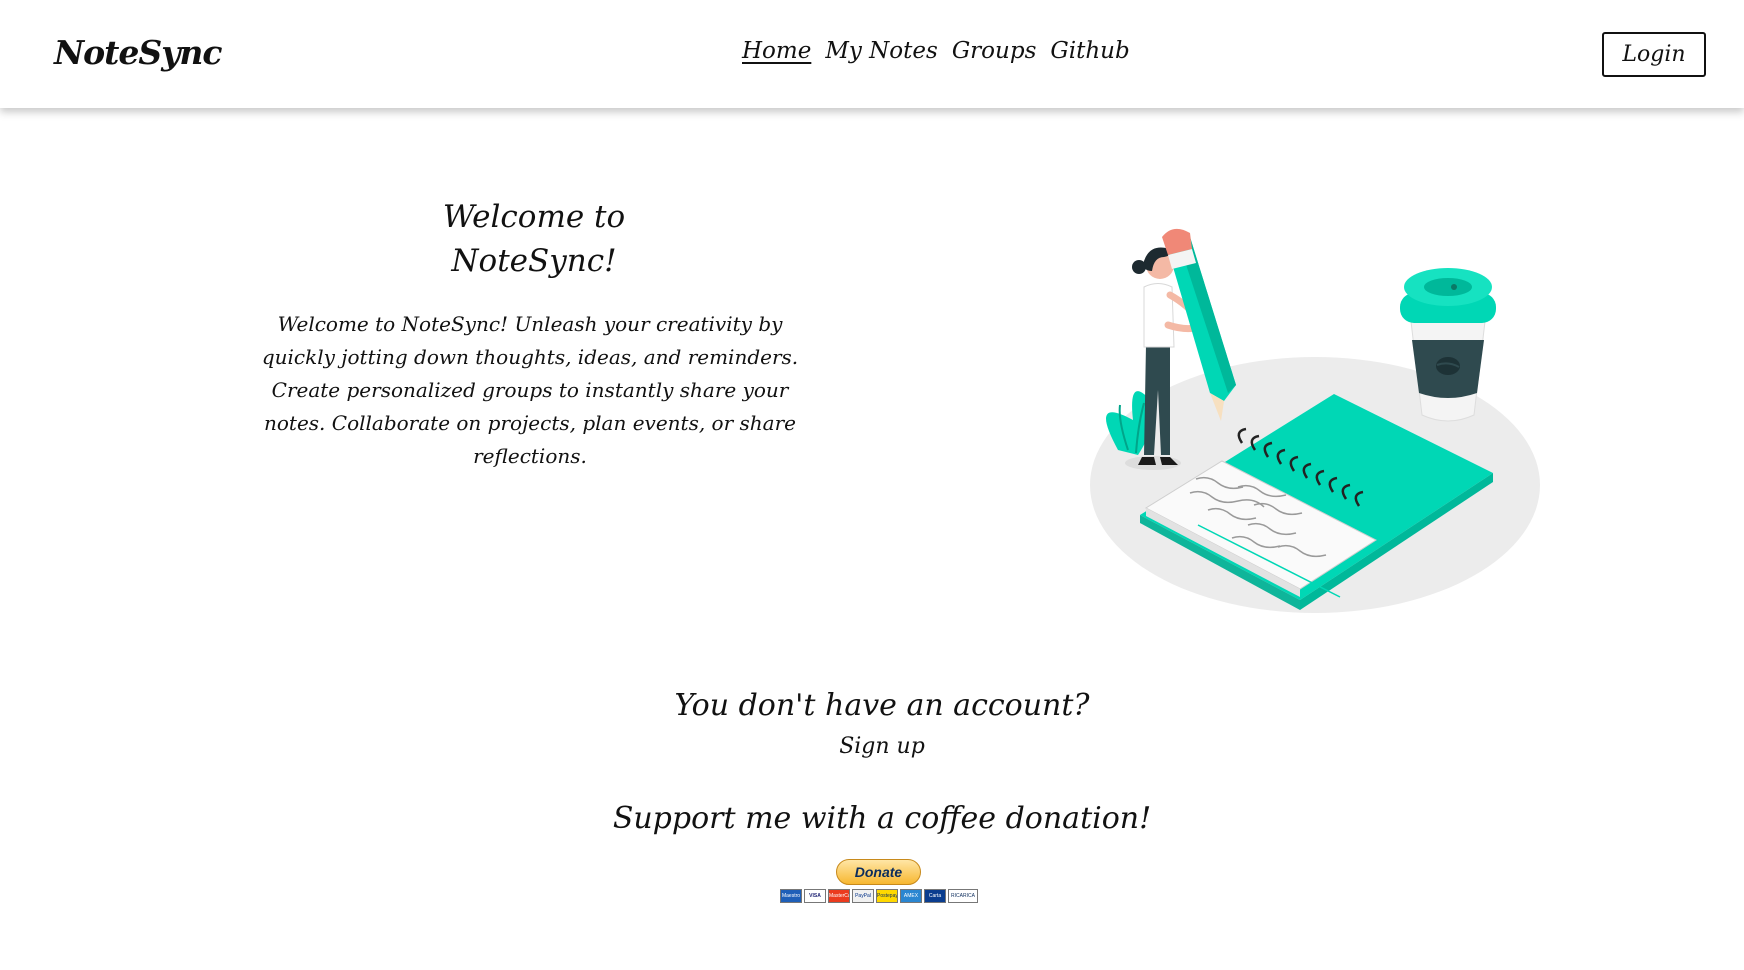 The height and width of the screenshot is (970, 1744). Describe the element at coordinates (791, 896) in the screenshot. I see `maestro-card-icon: Maestro` at that location.